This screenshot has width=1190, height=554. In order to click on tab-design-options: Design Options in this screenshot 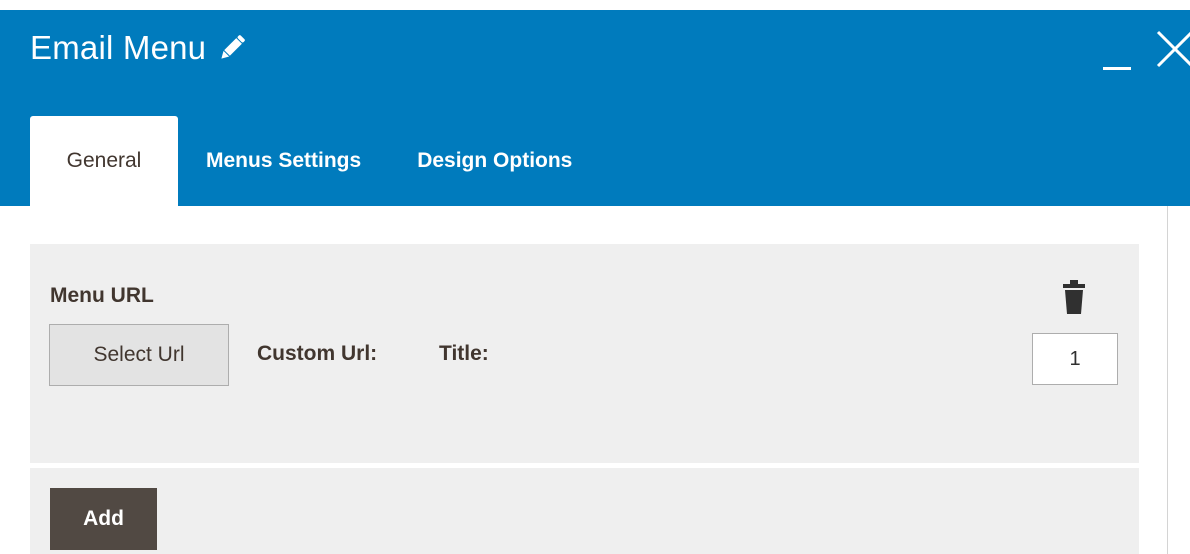, I will do `click(494, 161)`.